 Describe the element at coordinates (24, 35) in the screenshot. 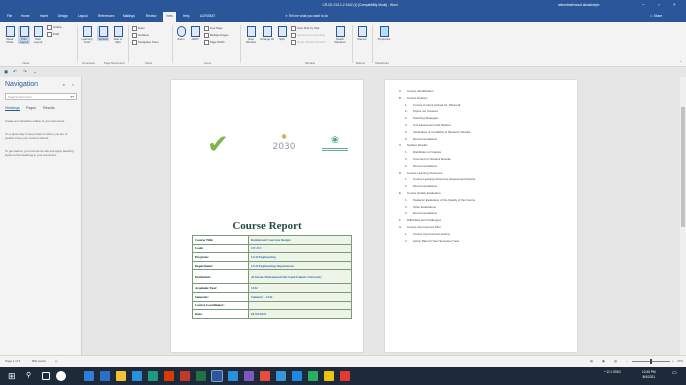

I see `print-layout-button: Print Layout` at that location.